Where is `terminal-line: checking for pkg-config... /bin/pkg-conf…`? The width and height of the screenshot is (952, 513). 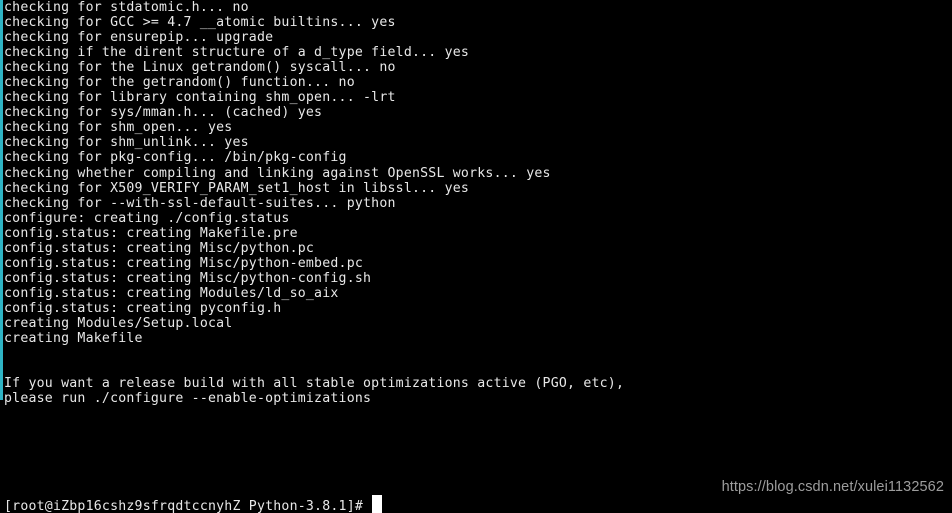 terminal-line: checking for pkg-config... /bin/pkg-conf… is located at coordinates (175, 158).